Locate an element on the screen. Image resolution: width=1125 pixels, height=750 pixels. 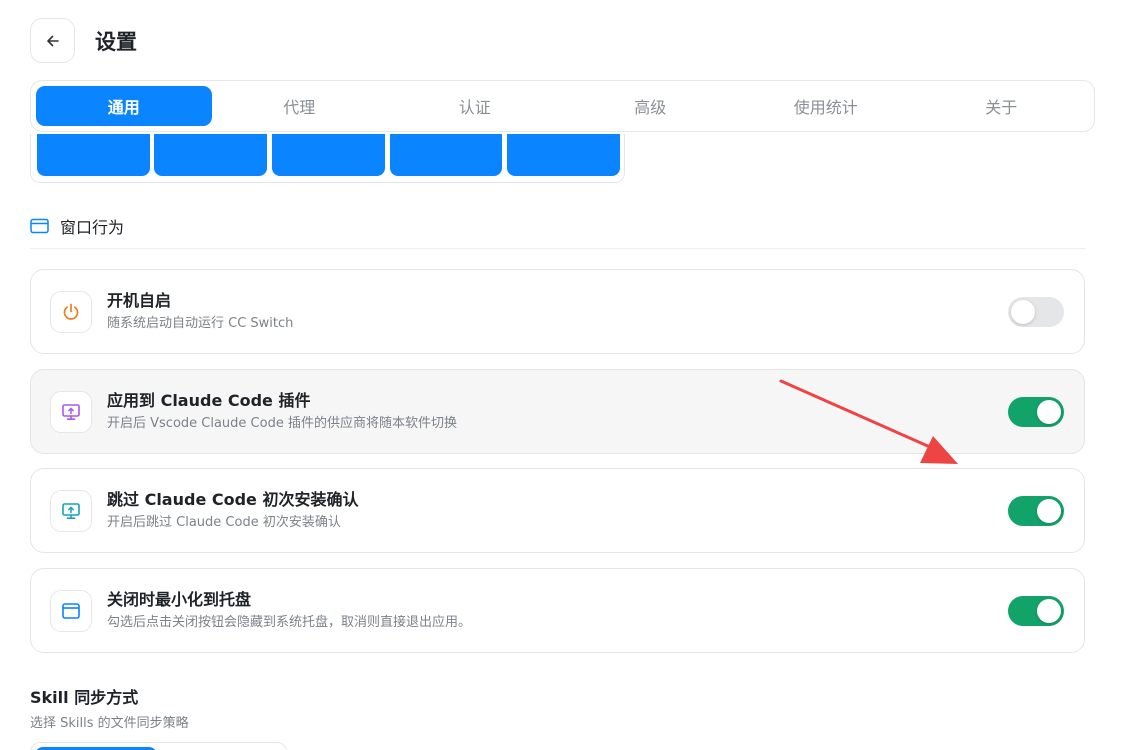
skill-sync-description: 选择 Skills 的文件同步策略 is located at coordinates (109, 723).